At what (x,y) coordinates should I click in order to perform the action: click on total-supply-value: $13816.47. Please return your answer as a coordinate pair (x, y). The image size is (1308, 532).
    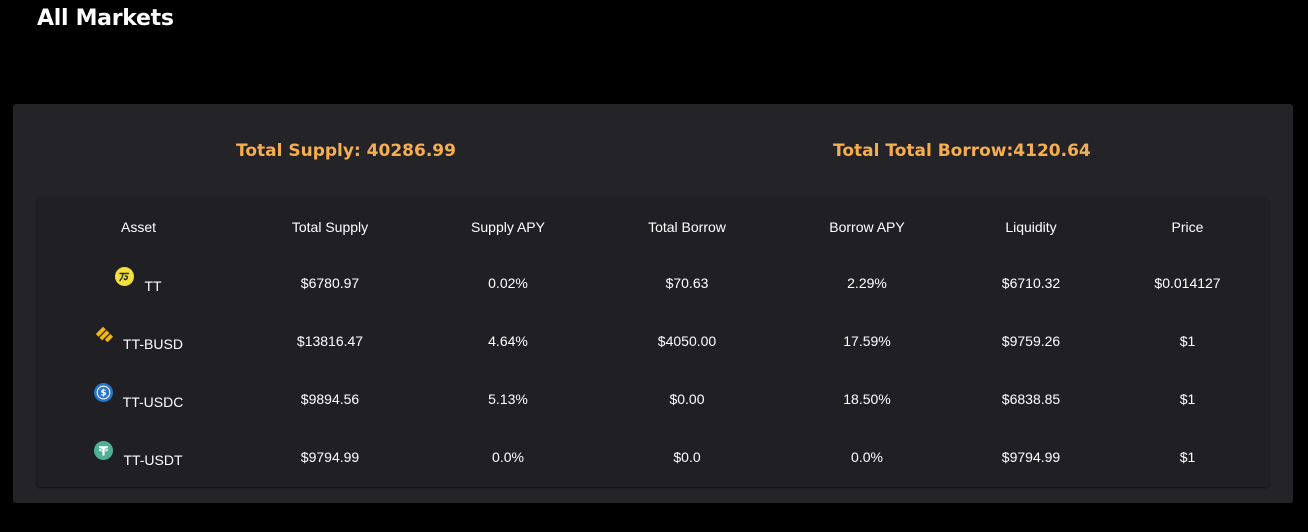
    Looking at the image, I should click on (330, 341).